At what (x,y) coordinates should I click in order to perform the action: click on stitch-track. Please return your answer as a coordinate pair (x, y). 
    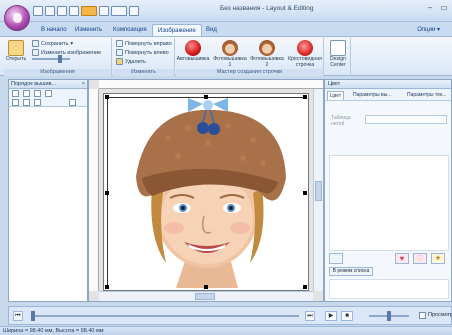
    Looking at the image, I should click on (165, 316).